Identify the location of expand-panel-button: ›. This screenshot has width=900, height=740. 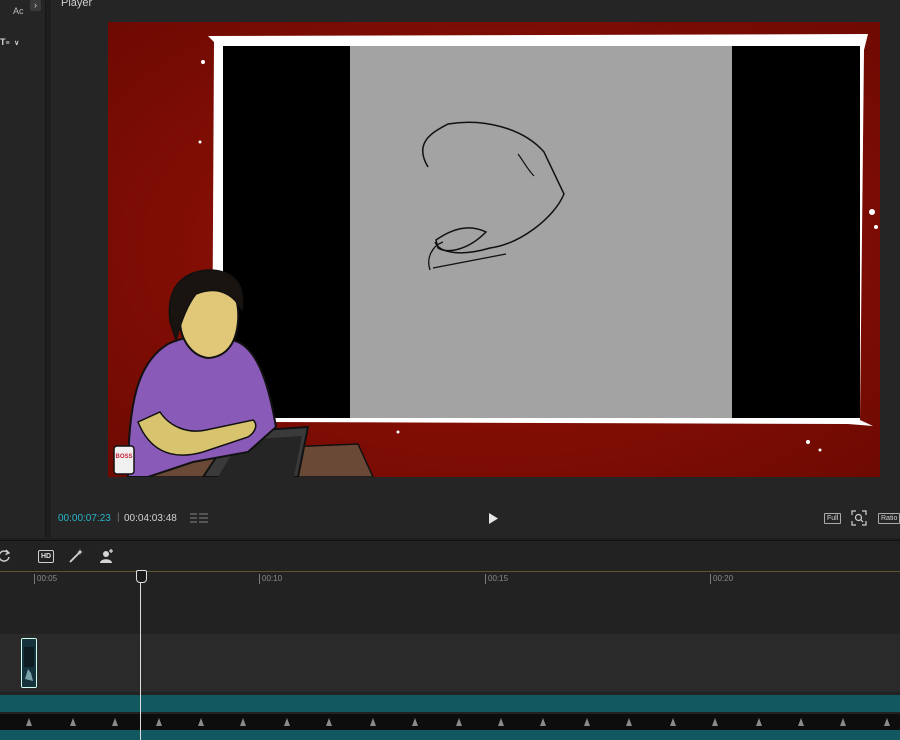
(35, 5).